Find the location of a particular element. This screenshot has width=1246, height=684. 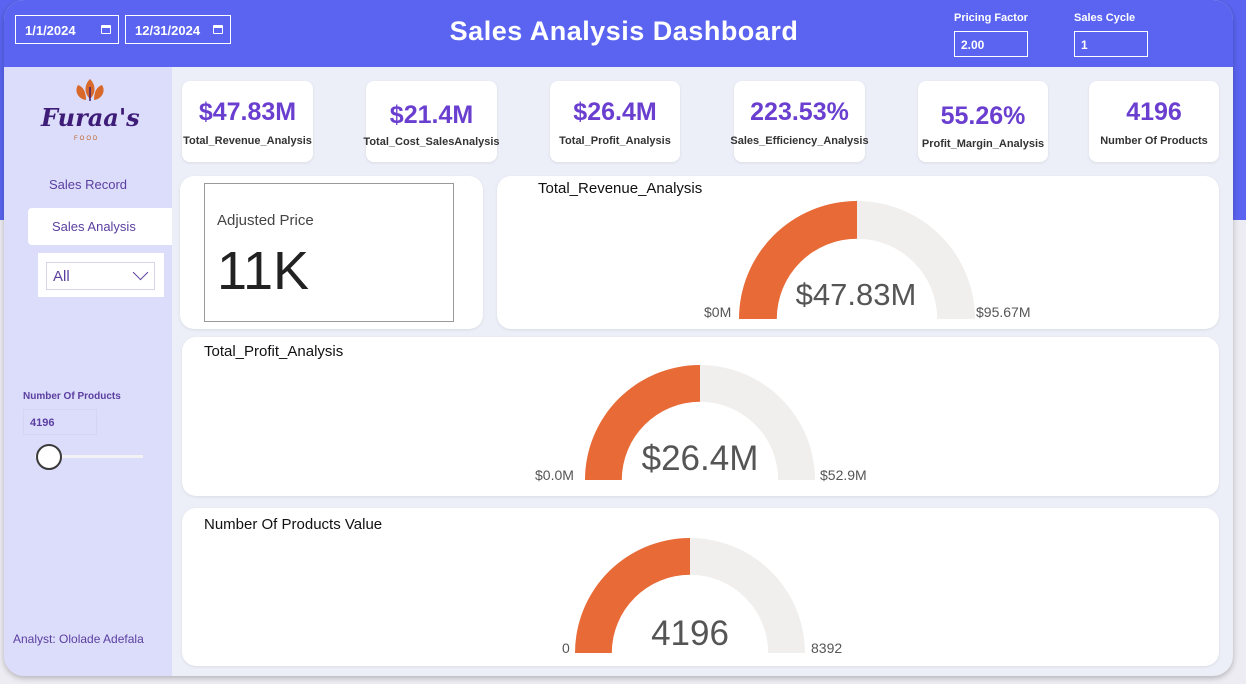

products-gauge-min: 0 is located at coordinates (566, 648).